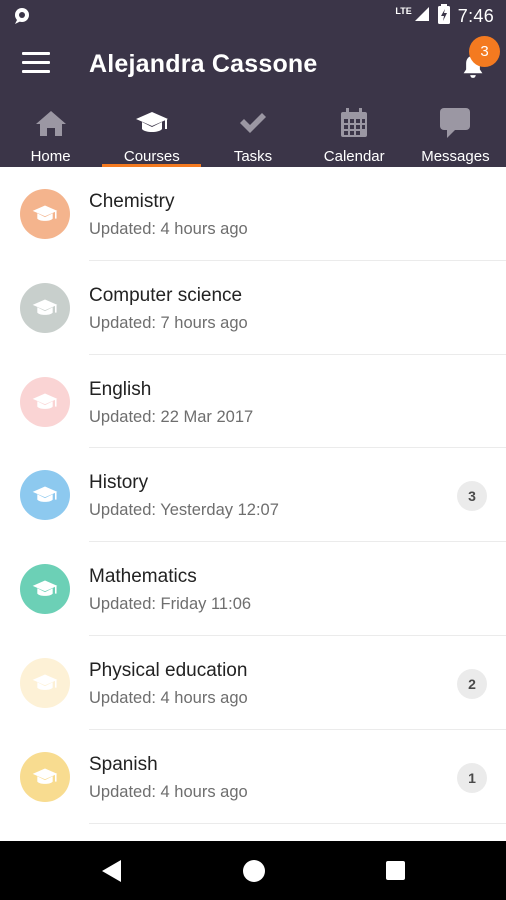  What do you see at coordinates (119, 483) in the screenshot?
I see `course-name: History` at bounding box center [119, 483].